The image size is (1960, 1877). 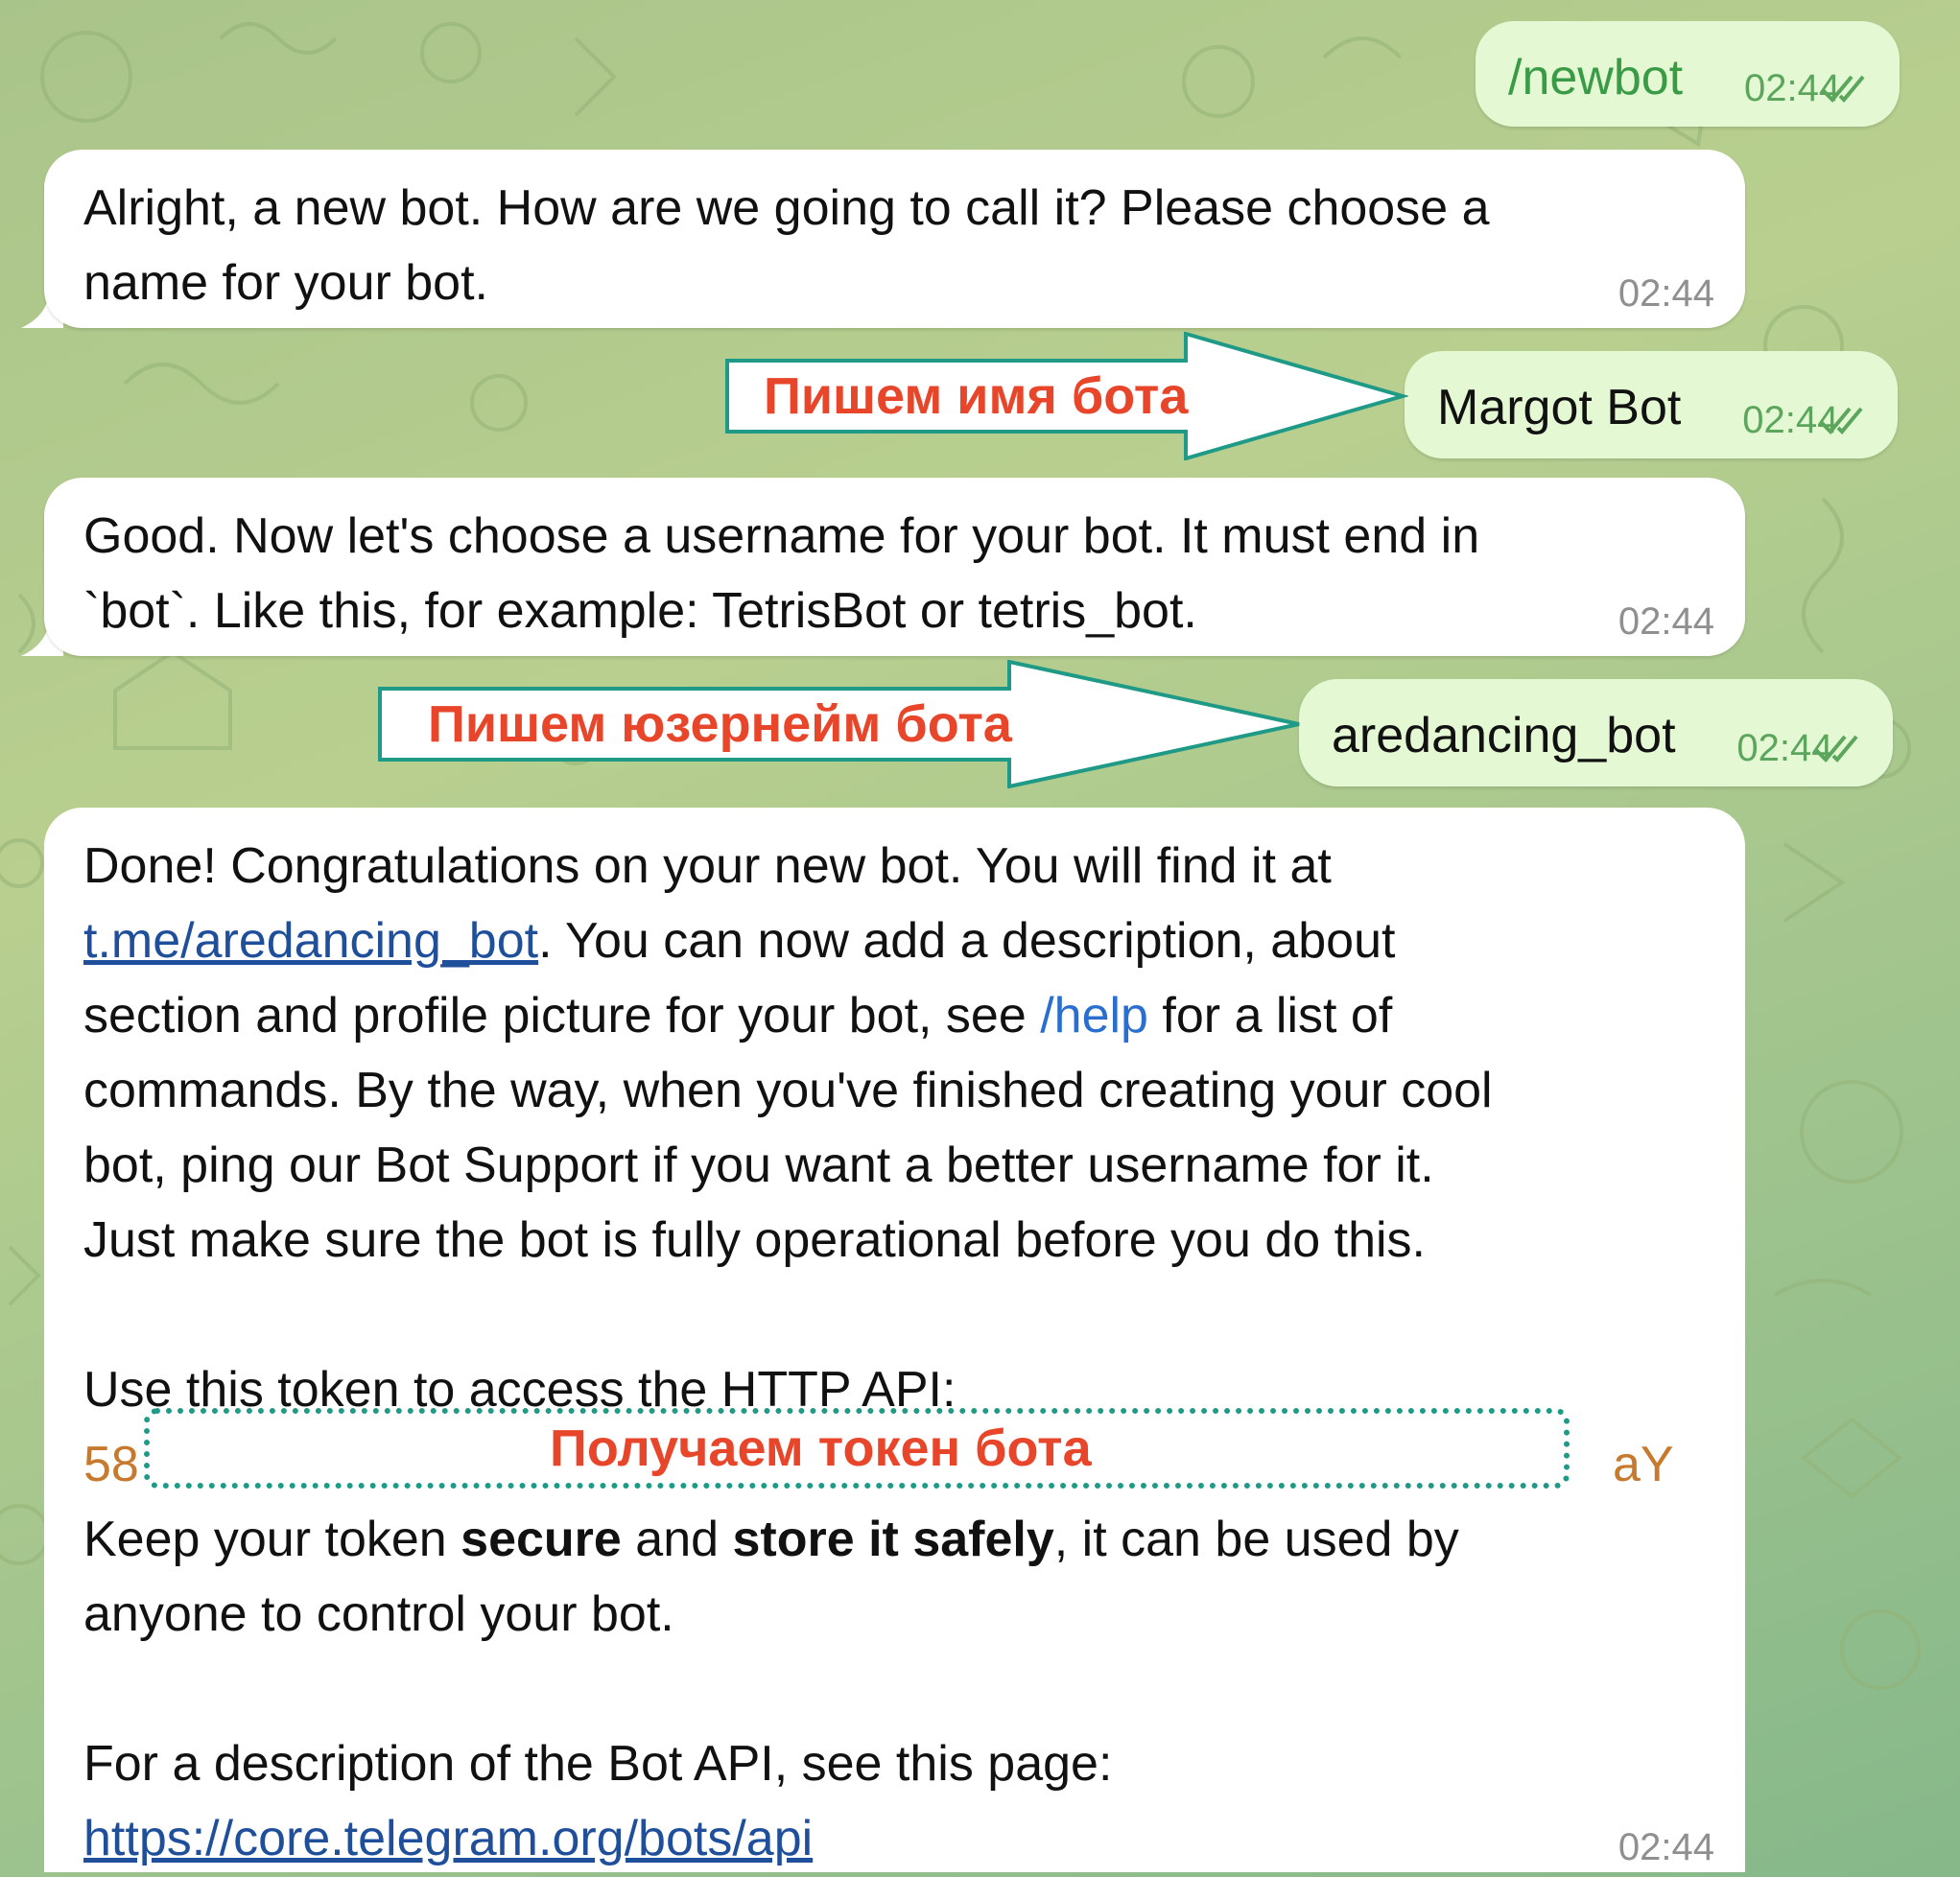 I want to click on outgoing-message: /newbot 02:44, so click(x=1689, y=74).